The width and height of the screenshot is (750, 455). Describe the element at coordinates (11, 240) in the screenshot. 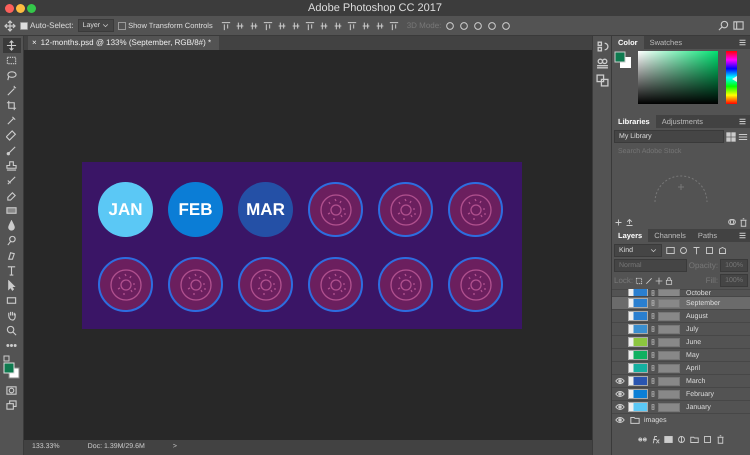

I see `dodge-icon` at that location.